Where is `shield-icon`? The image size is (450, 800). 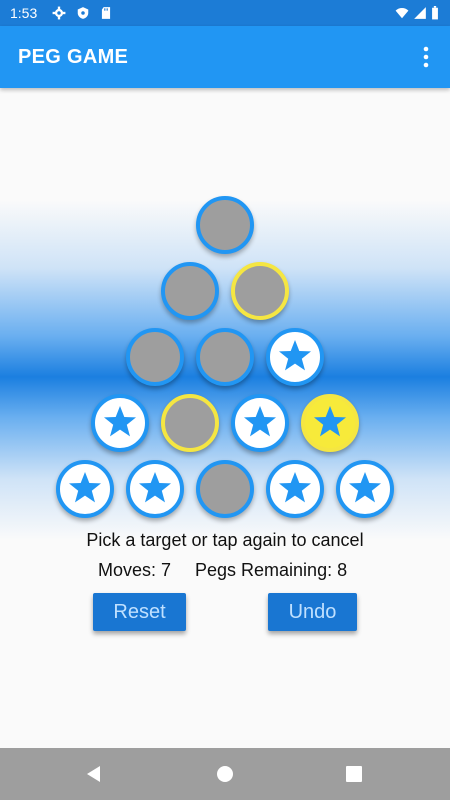
shield-icon is located at coordinates (83, 13).